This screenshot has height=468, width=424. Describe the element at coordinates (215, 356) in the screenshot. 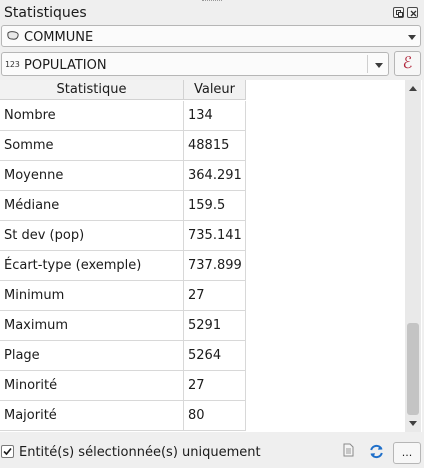

I see `value-cell: 5264` at that location.